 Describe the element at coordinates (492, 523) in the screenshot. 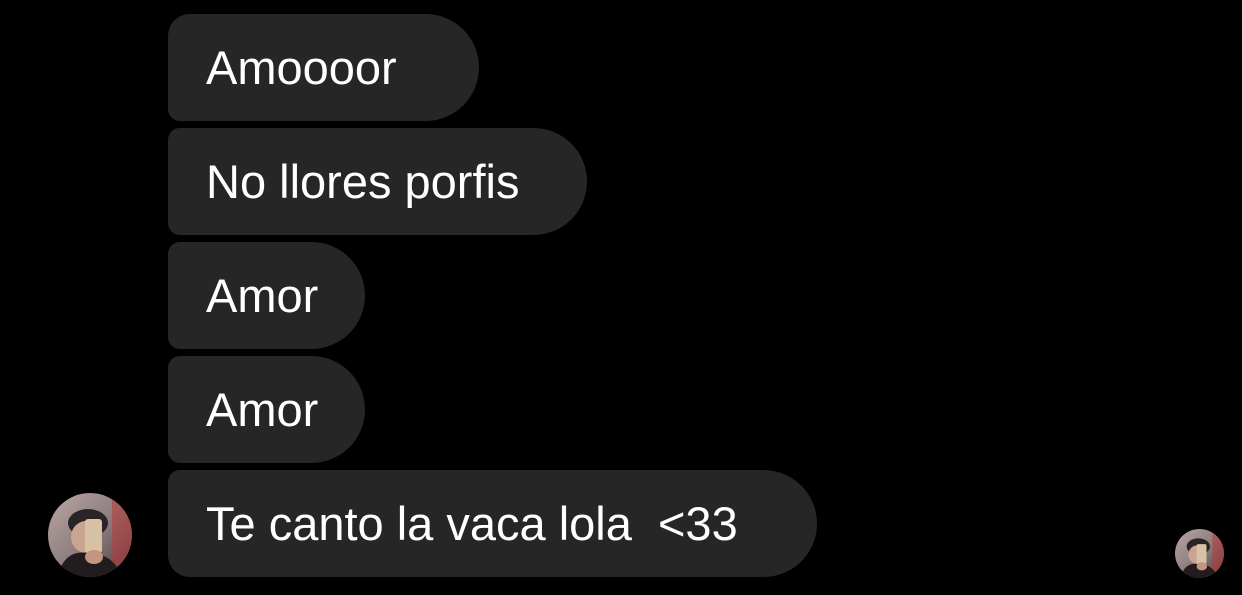

I see `message-bubble: Te canto la vaca lola <33` at that location.